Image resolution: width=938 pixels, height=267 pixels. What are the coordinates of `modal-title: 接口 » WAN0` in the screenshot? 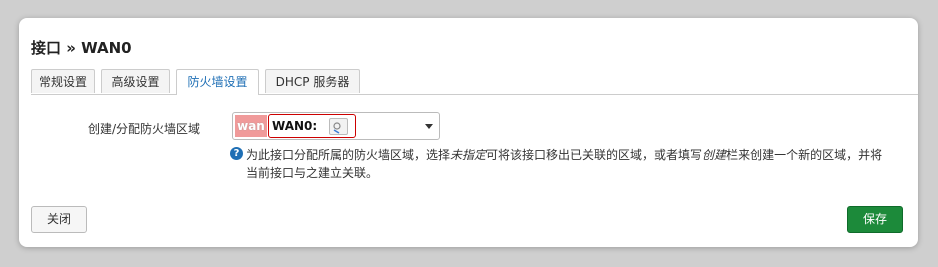 It's located at (81, 48).